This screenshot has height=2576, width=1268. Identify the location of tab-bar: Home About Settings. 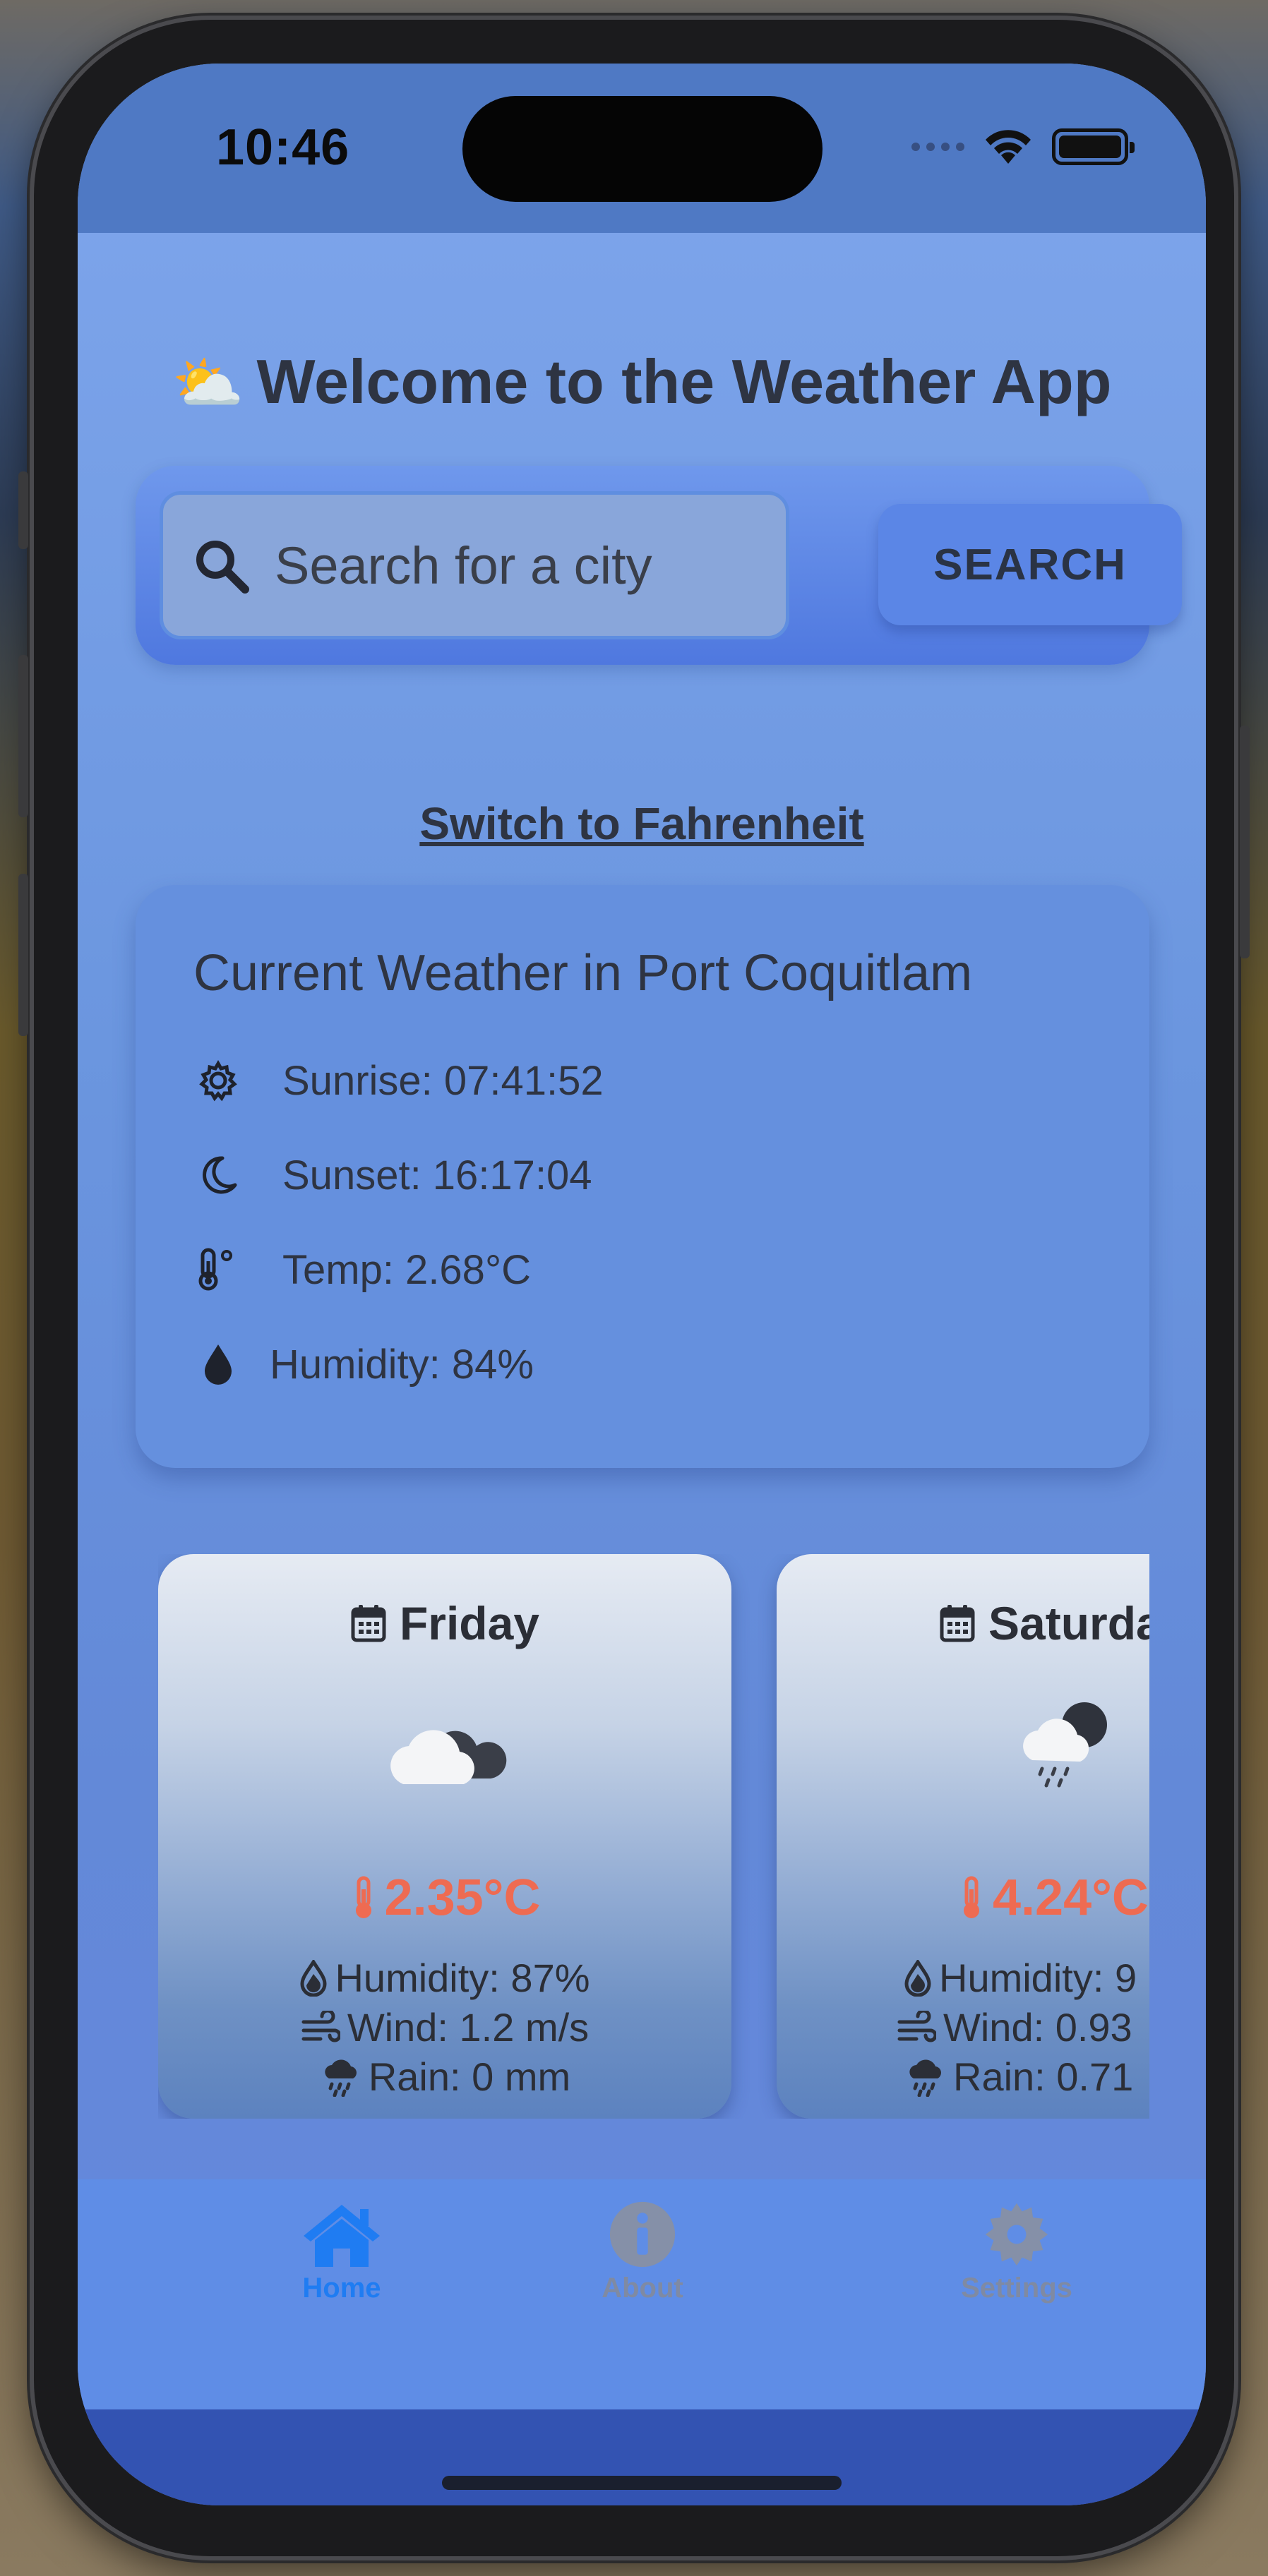
(642, 2294).